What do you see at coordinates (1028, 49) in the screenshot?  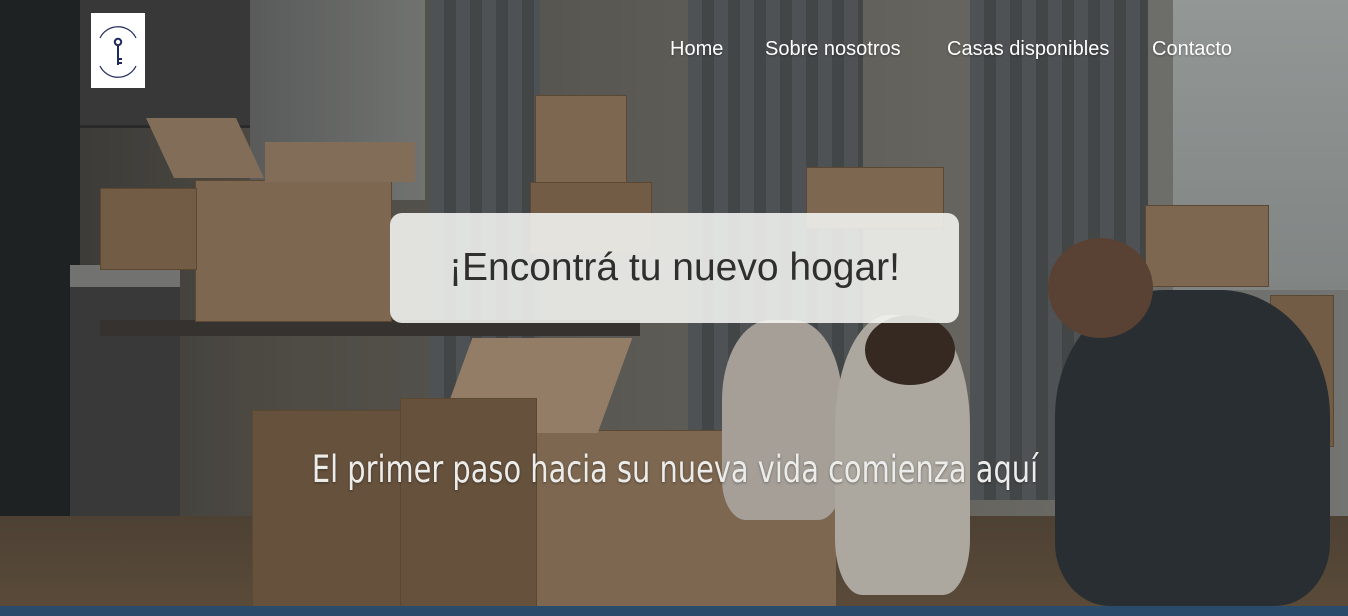 I see `nav-casas-disponibles: Casas disponibles` at bounding box center [1028, 49].